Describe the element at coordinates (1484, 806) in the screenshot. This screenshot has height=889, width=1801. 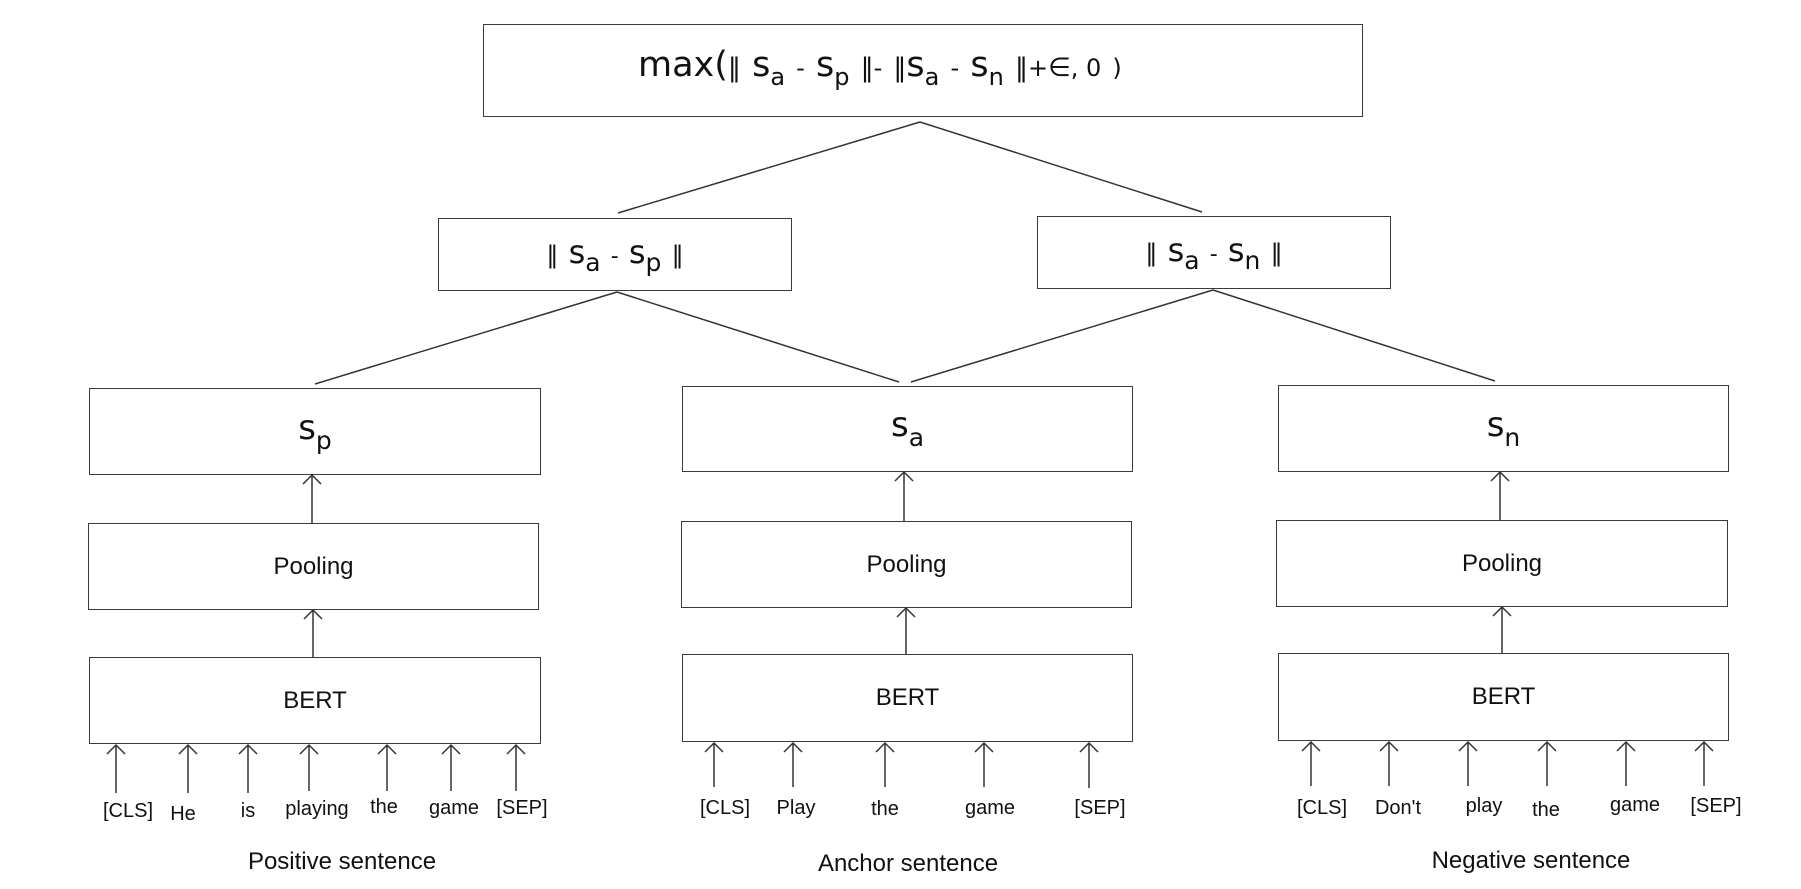
I see `negative-token: play` at that location.